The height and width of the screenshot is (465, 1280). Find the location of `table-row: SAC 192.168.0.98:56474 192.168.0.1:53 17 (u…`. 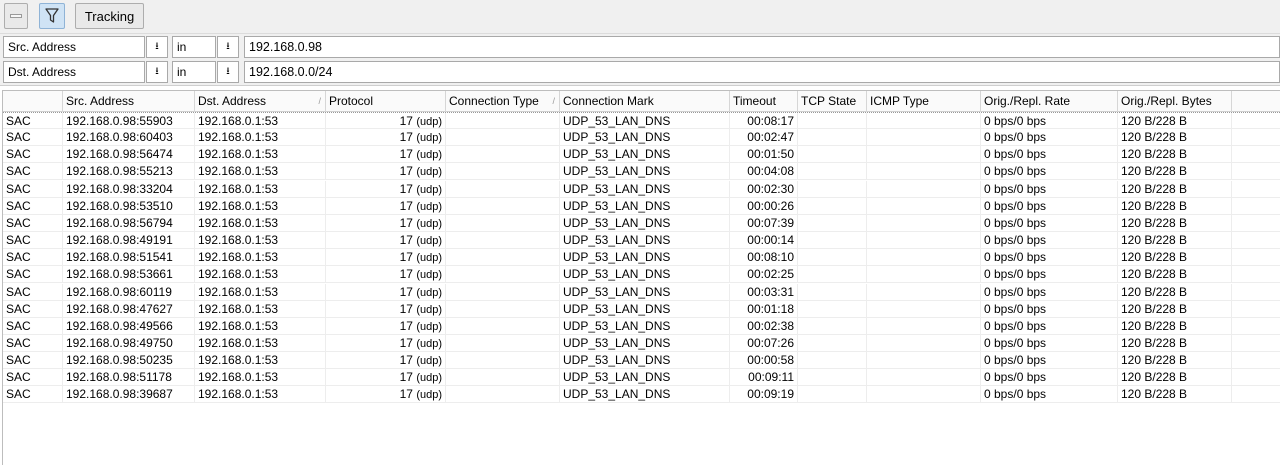

table-row: SAC 192.168.0.98:56474 192.168.0.1:53 17 (u… is located at coordinates (641, 155).